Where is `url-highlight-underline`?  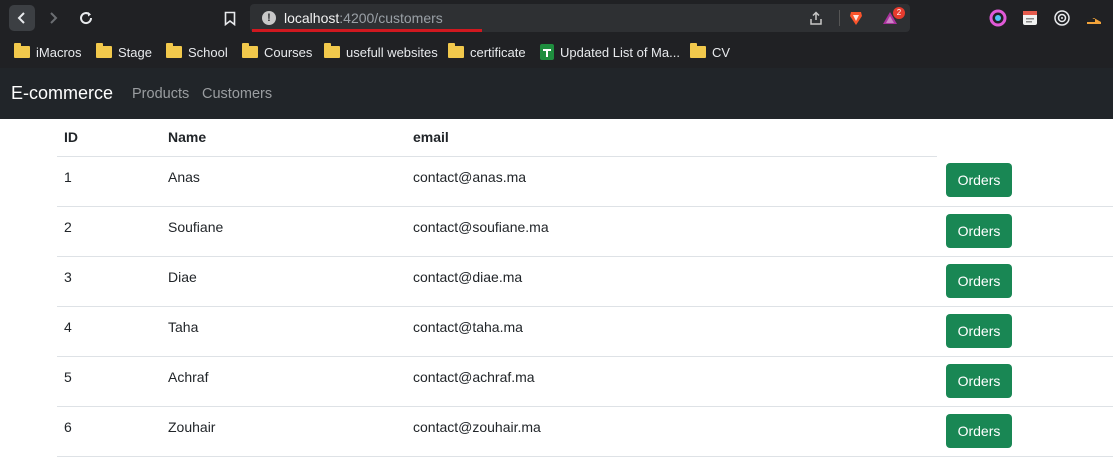
url-highlight-underline is located at coordinates (367, 30).